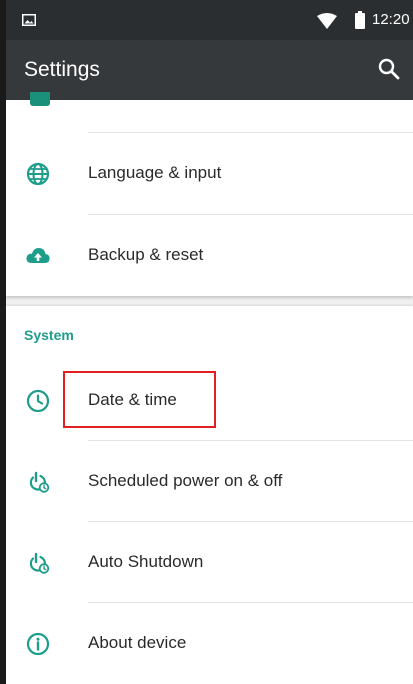 This screenshot has width=413, height=684. What do you see at coordinates (62, 69) in the screenshot?
I see `page-title: Settings` at bounding box center [62, 69].